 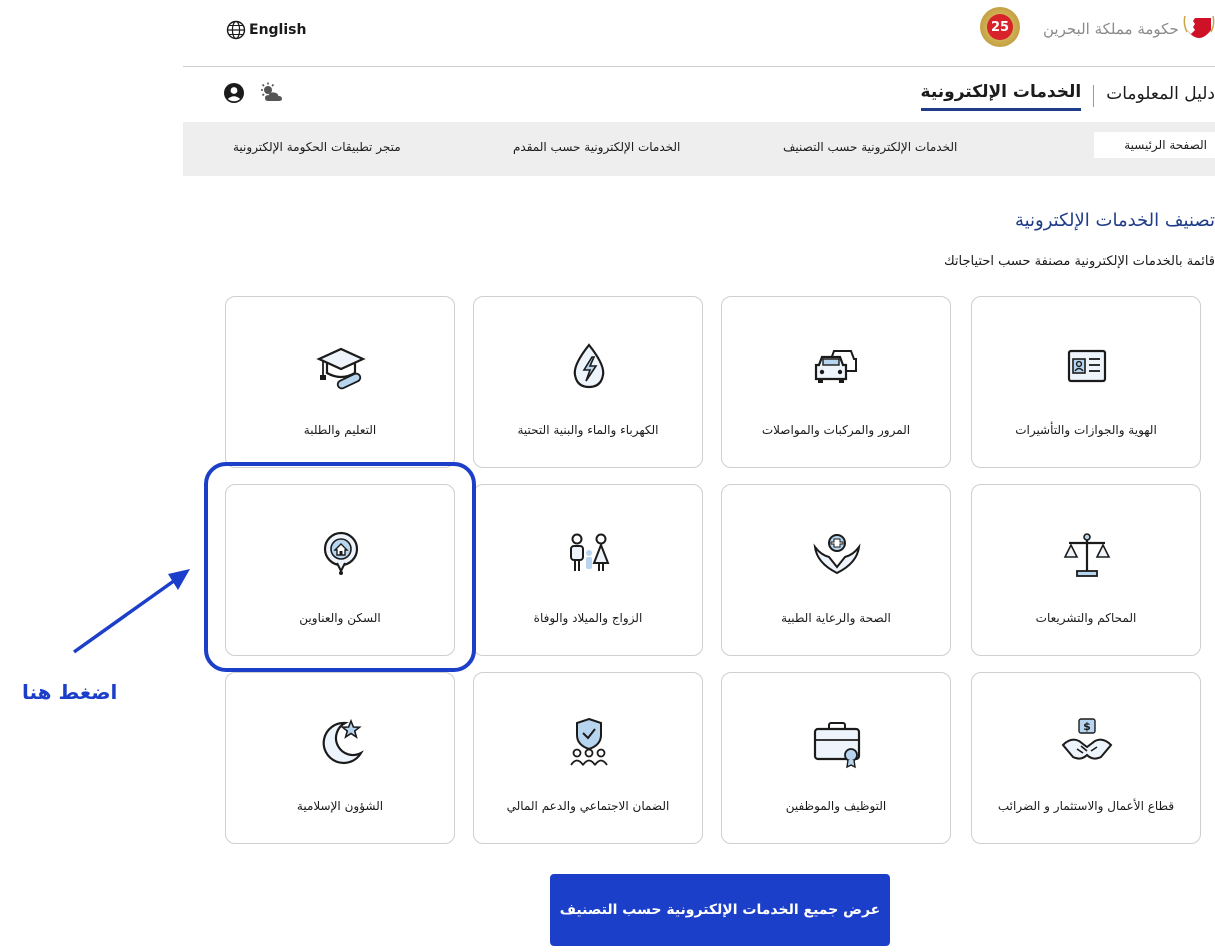 I want to click on globe-icon, so click(x=236, y=30).